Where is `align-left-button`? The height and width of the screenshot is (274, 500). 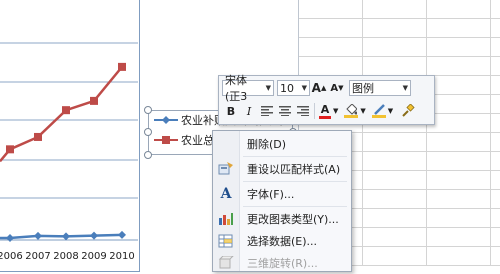 align-left-button is located at coordinates (267, 111).